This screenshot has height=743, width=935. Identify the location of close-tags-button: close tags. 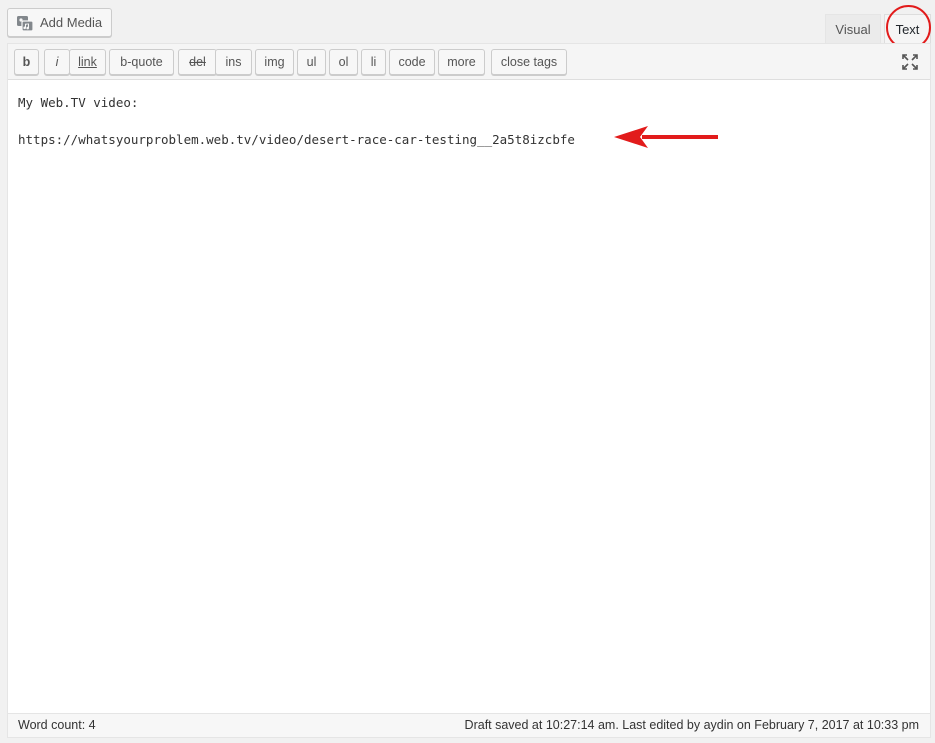
(529, 62).